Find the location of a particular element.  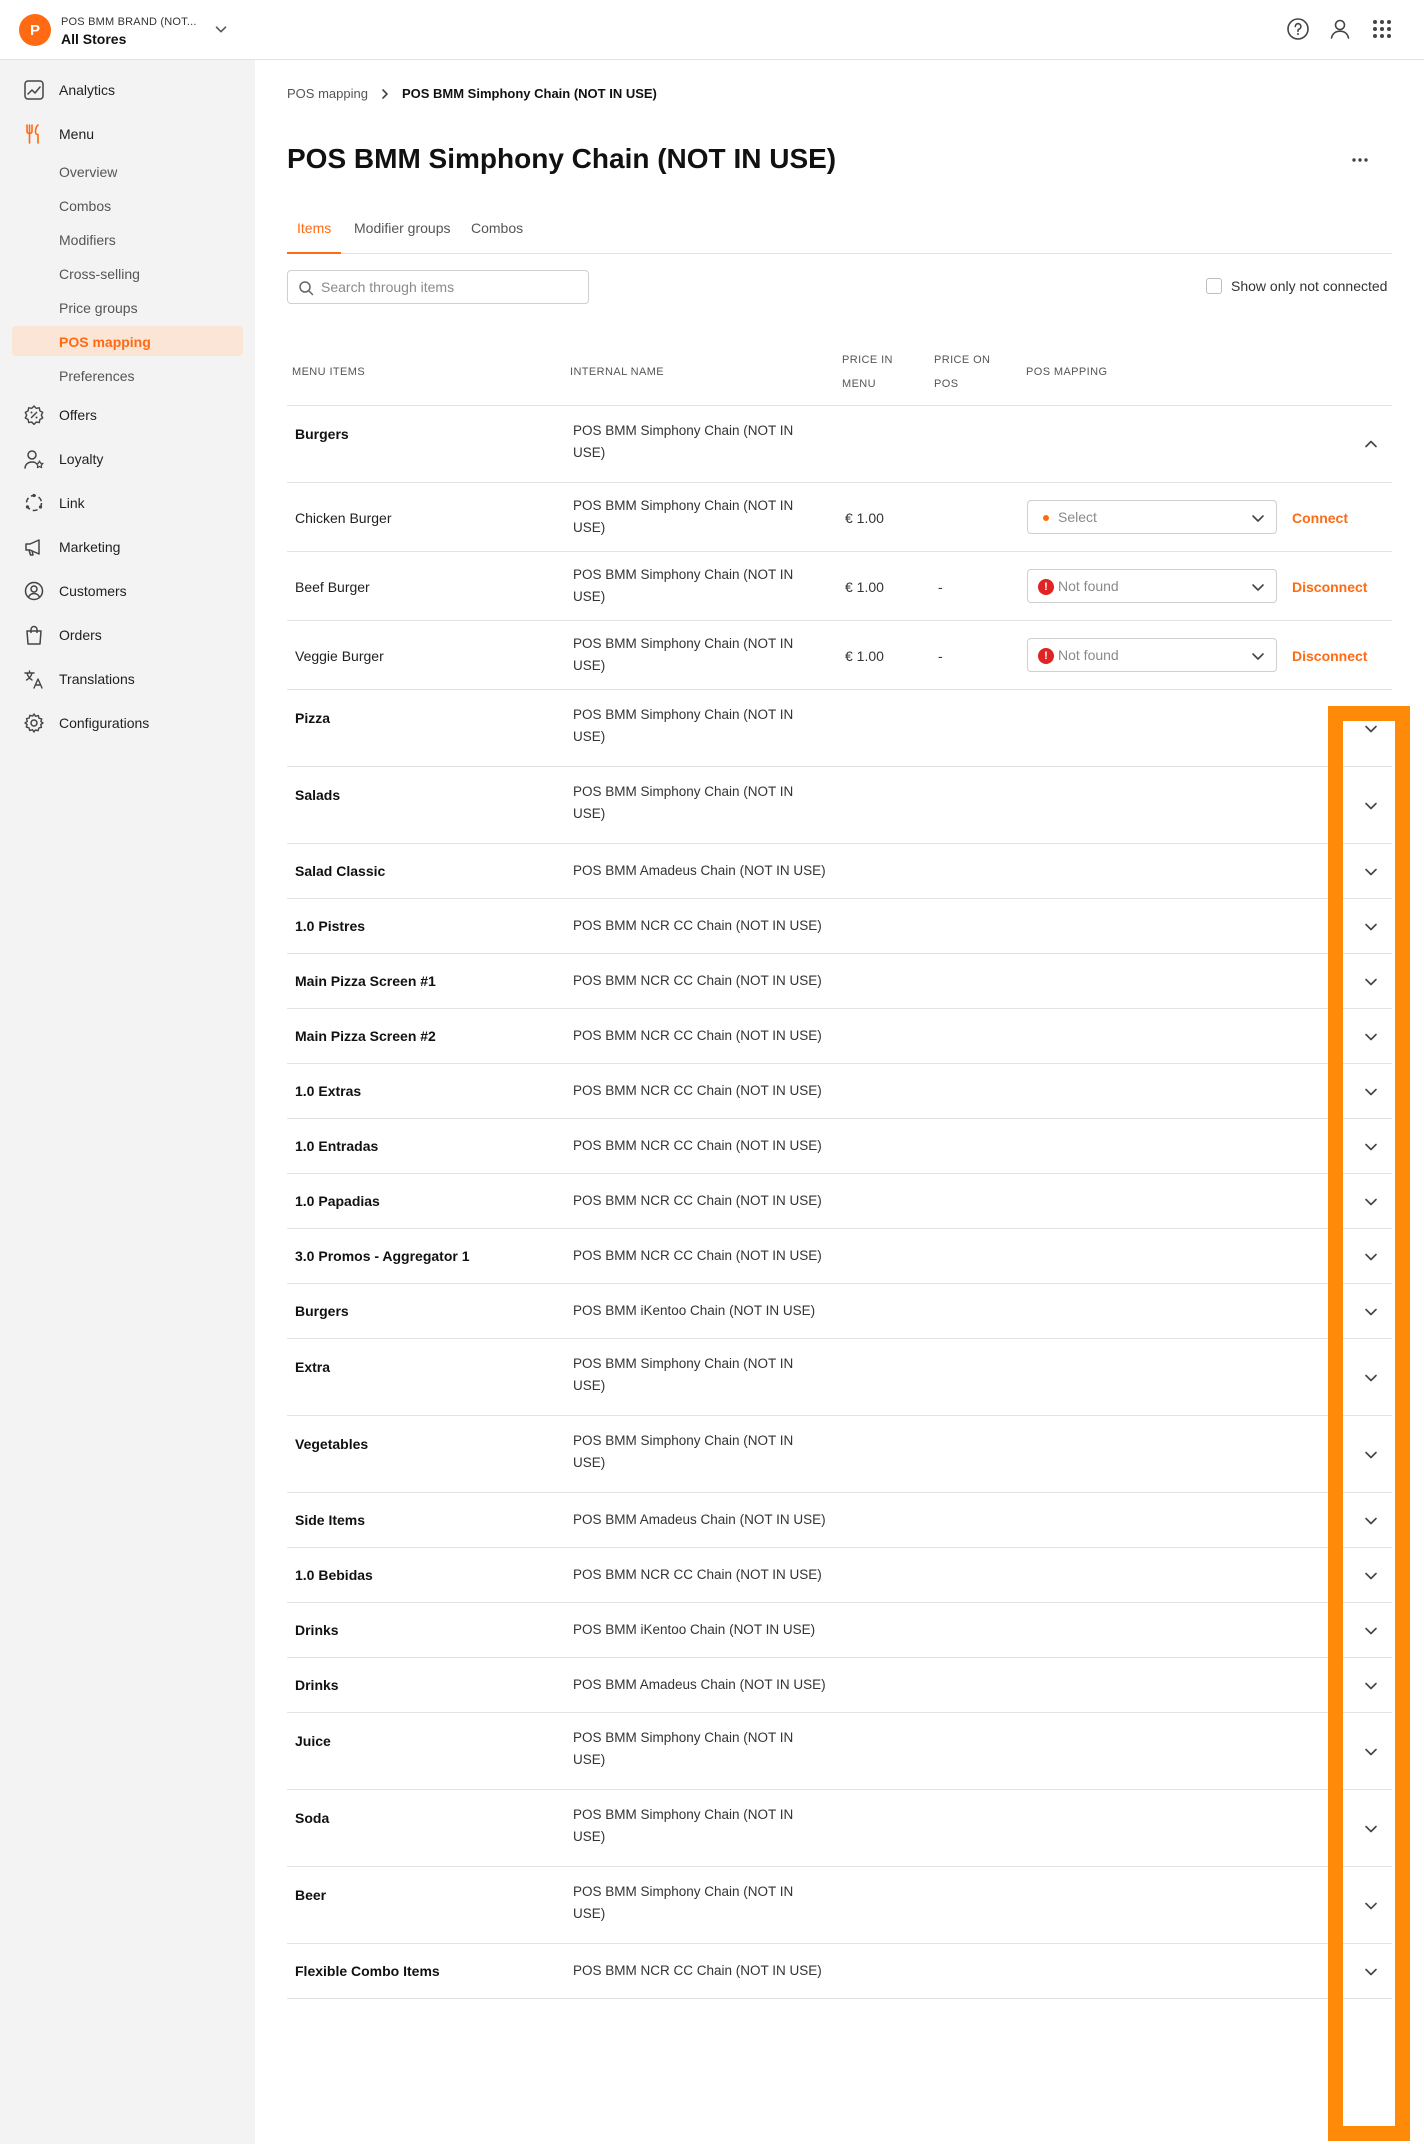

sidebar-item-analytics: Analytics is located at coordinates (127, 90).